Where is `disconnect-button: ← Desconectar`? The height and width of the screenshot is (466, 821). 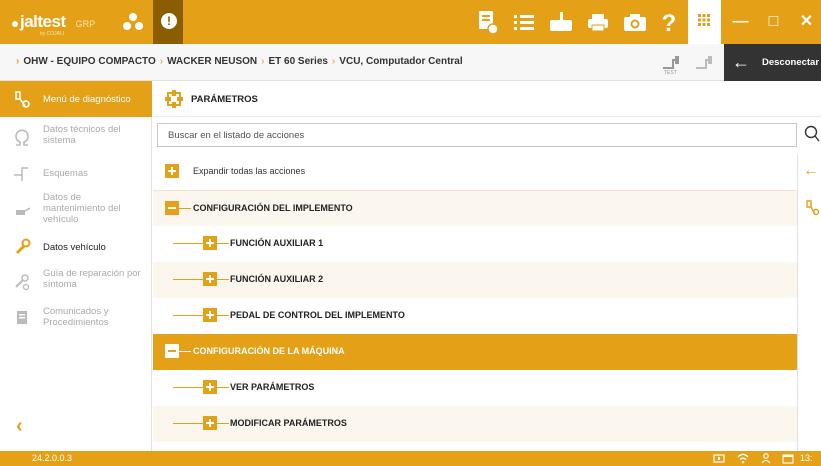 disconnect-button: ← Desconectar is located at coordinates (772, 62).